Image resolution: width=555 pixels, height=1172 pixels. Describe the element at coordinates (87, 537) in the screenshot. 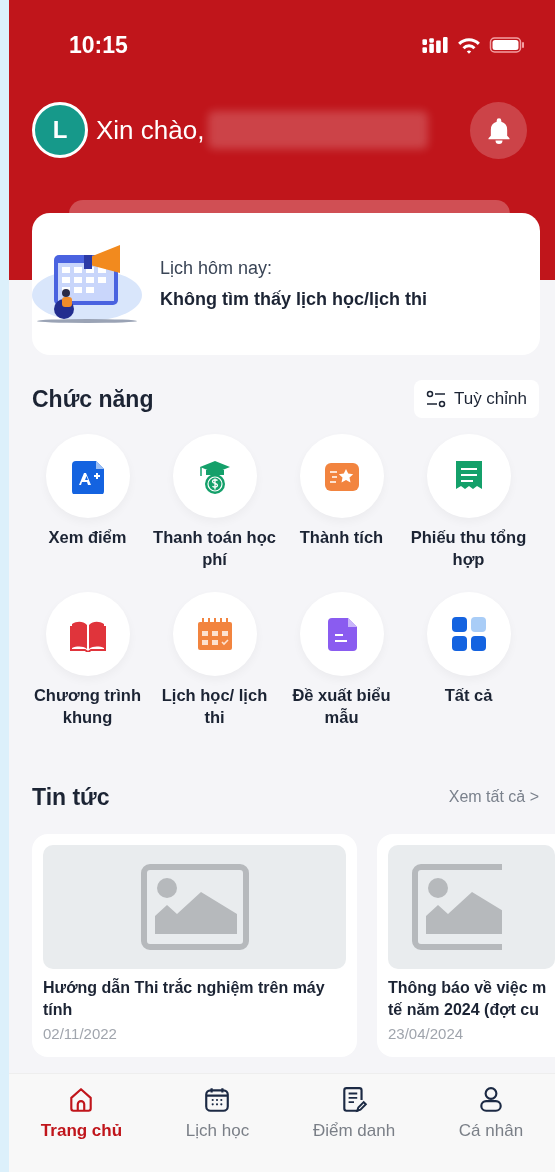

I see `feature-label: Xem điểm` at that location.